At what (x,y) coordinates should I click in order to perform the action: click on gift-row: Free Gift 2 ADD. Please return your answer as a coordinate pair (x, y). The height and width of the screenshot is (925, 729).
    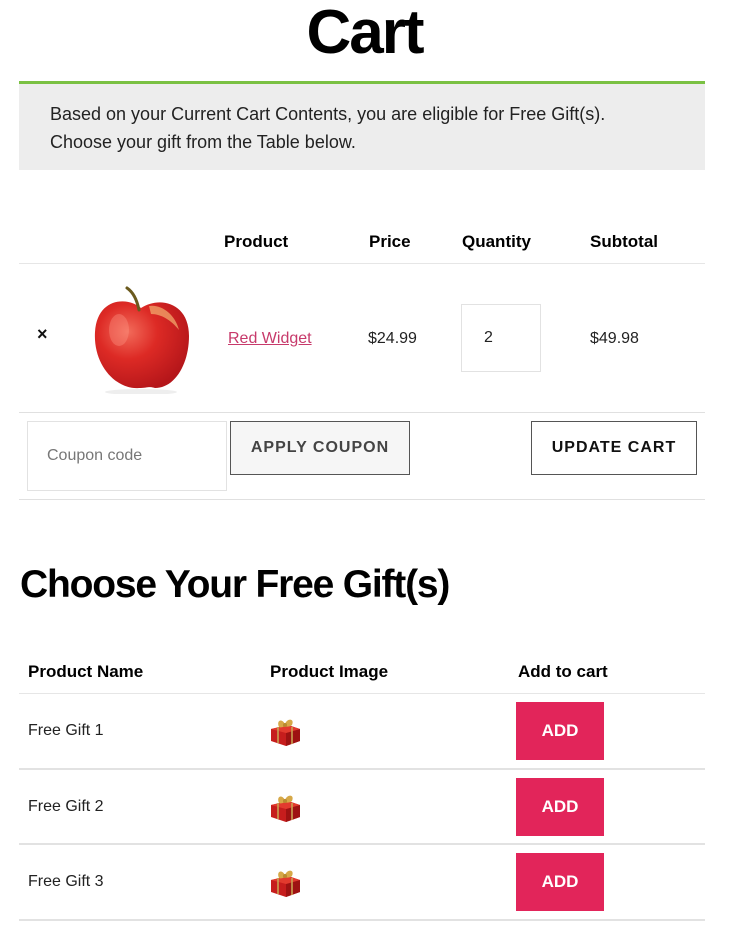
    Looking at the image, I should click on (362, 807).